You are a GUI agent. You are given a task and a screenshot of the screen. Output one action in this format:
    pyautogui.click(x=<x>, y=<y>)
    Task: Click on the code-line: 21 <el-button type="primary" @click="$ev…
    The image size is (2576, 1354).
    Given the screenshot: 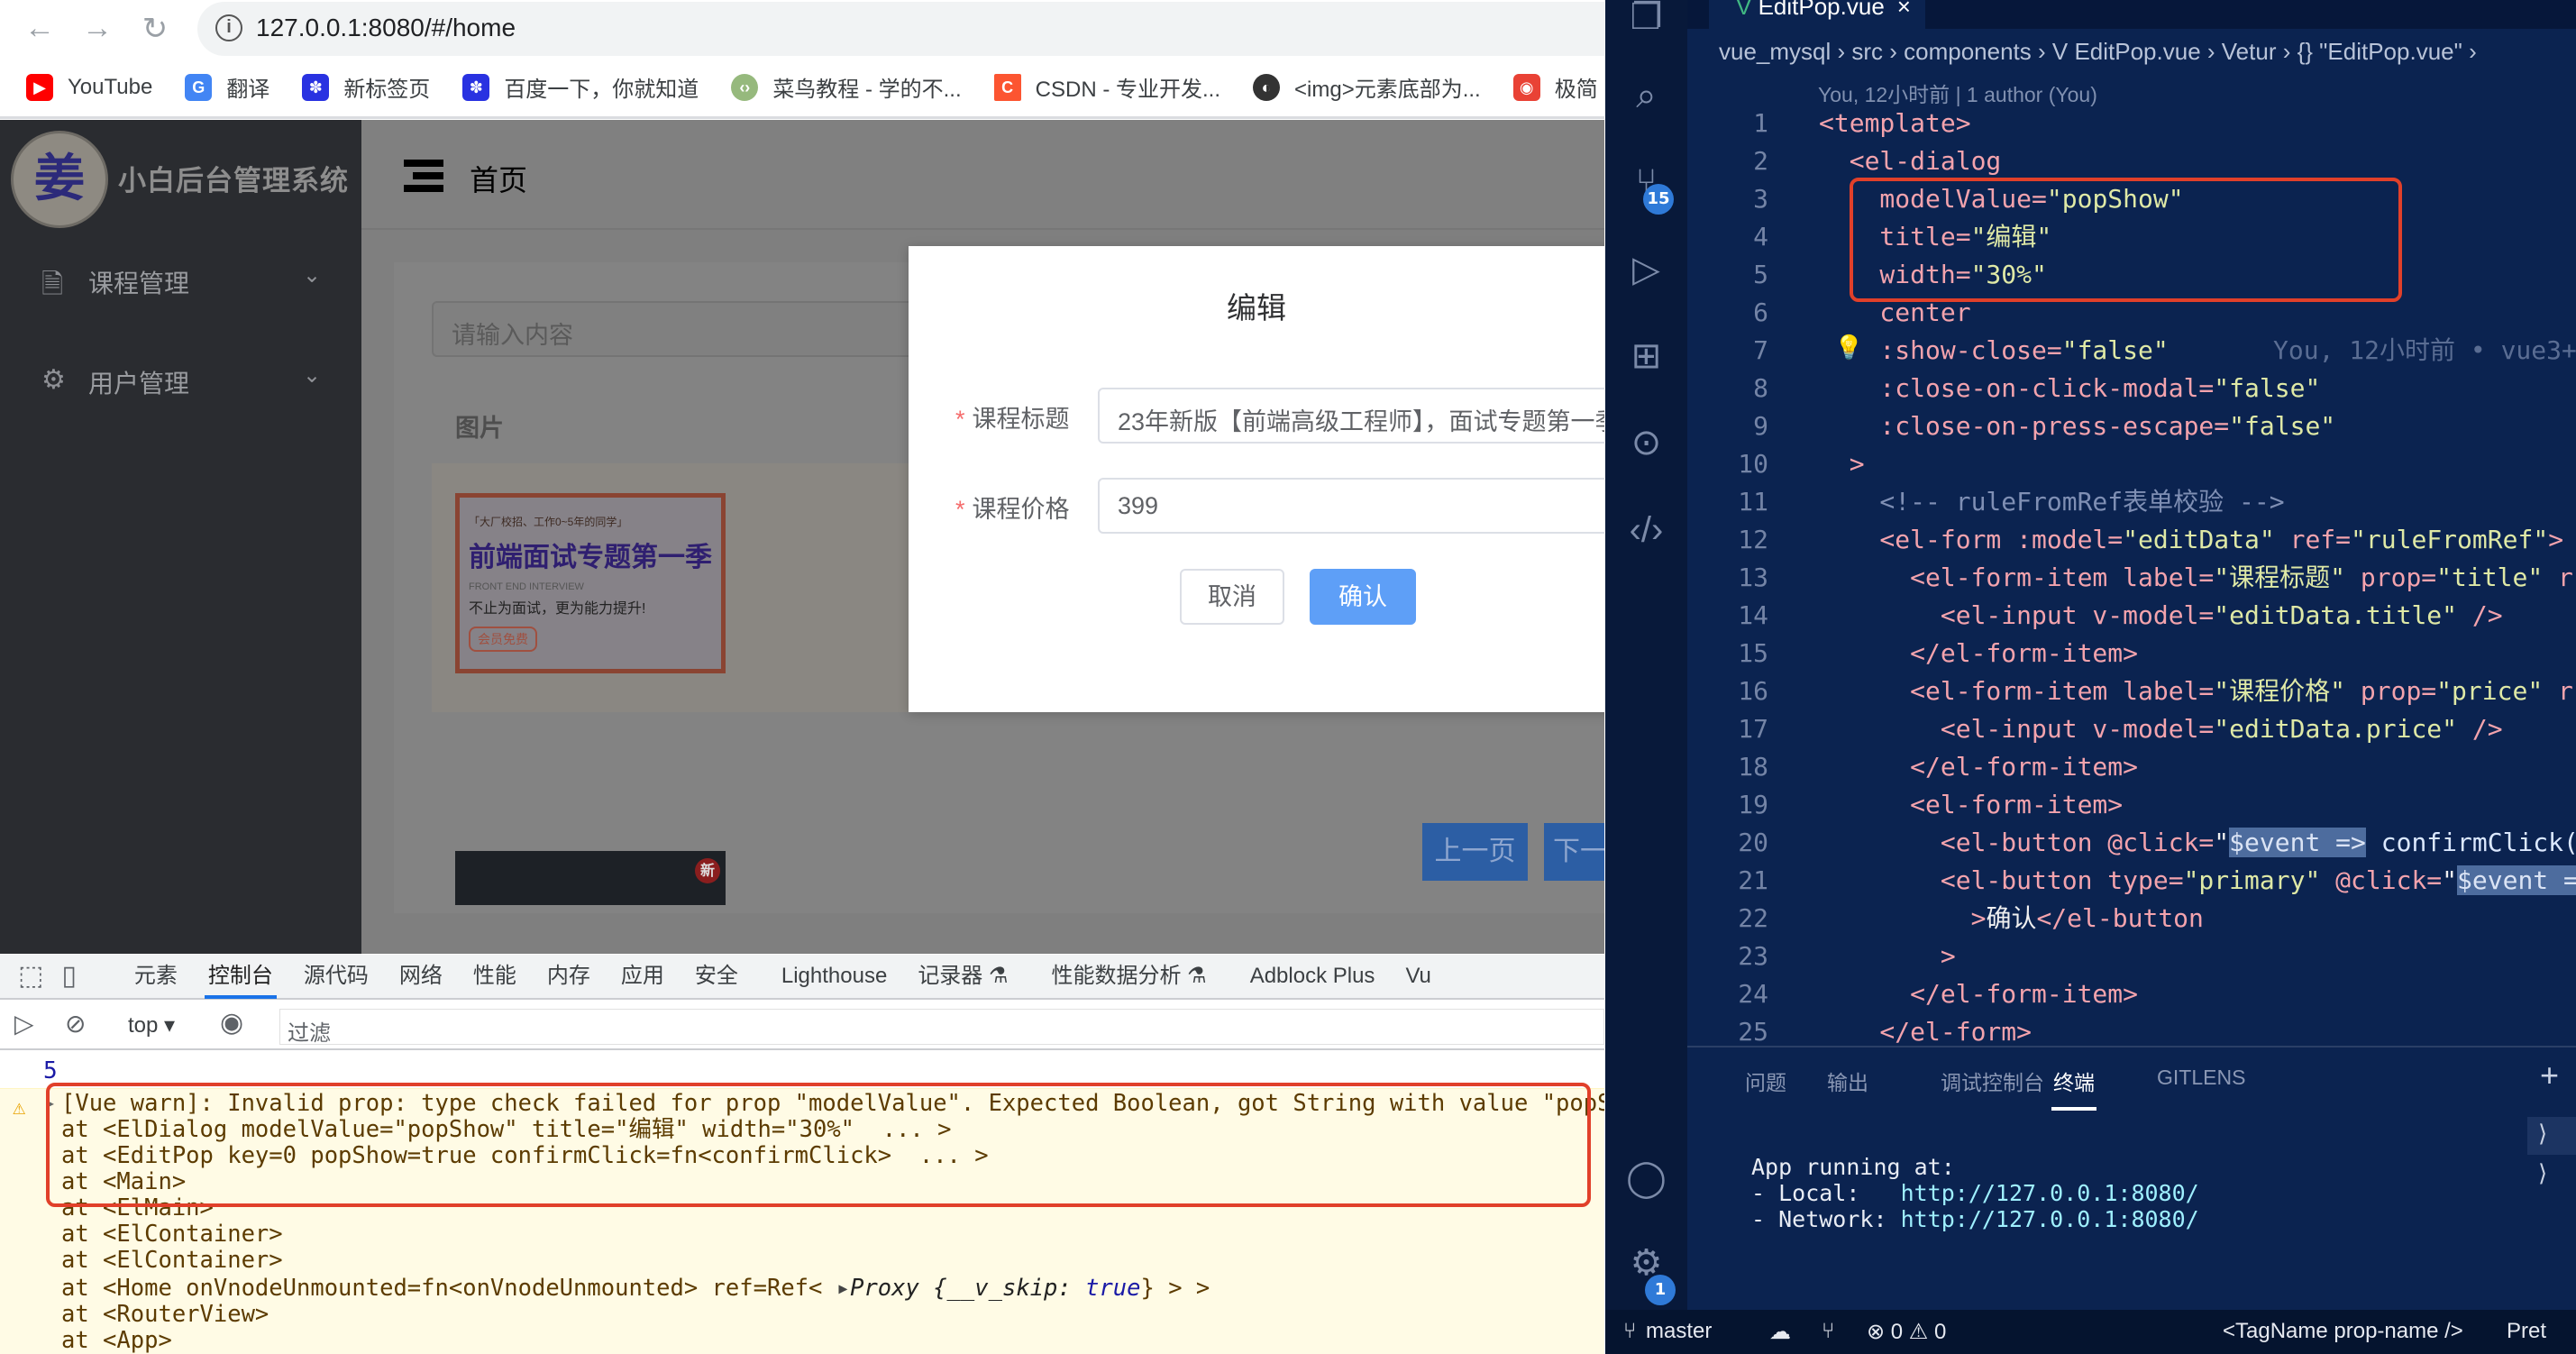 What is the action you would take?
    pyautogui.click(x=2131, y=881)
    